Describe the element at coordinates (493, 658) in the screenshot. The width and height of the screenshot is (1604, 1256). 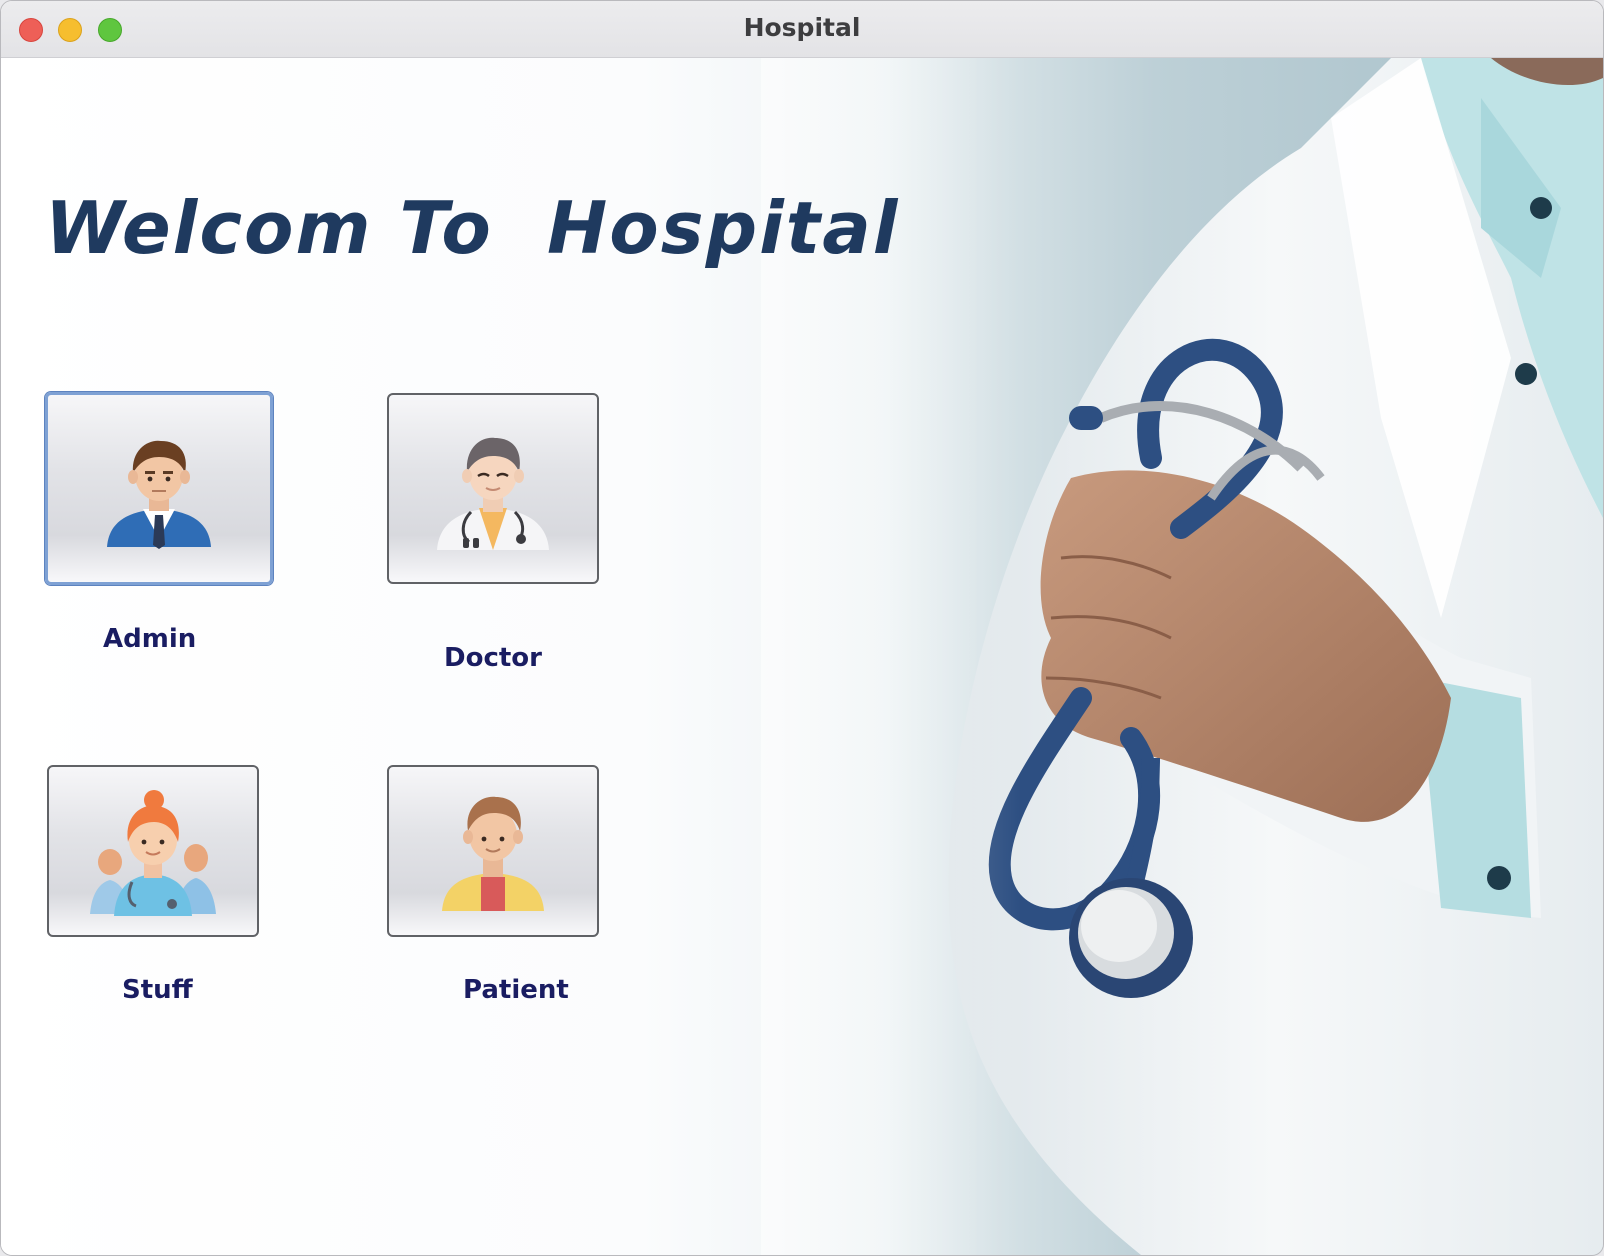
I see `doctor-label: Doctor` at that location.